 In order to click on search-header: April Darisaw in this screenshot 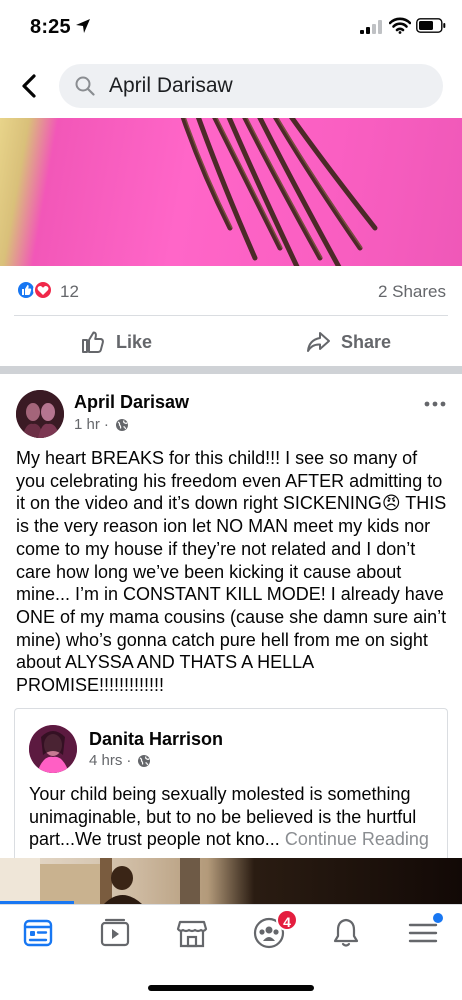, I will do `click(231, 87)`.